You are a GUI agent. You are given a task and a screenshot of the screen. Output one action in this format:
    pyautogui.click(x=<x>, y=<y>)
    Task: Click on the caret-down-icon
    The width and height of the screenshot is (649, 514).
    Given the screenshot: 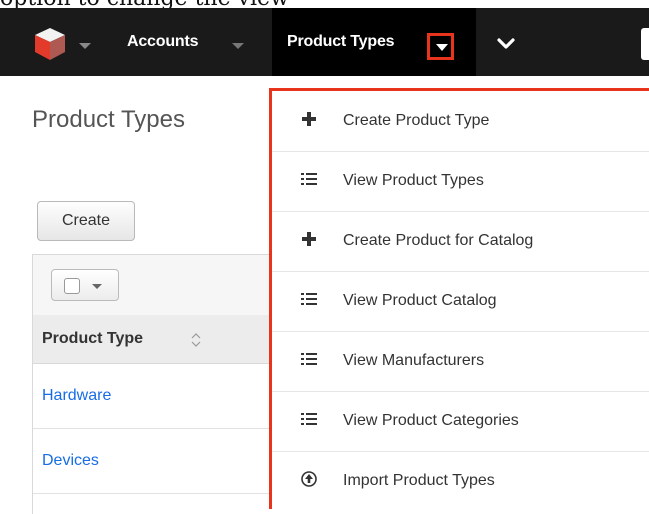 What is the action you would take?
    pyautogui.click(x=97, y=286)
    